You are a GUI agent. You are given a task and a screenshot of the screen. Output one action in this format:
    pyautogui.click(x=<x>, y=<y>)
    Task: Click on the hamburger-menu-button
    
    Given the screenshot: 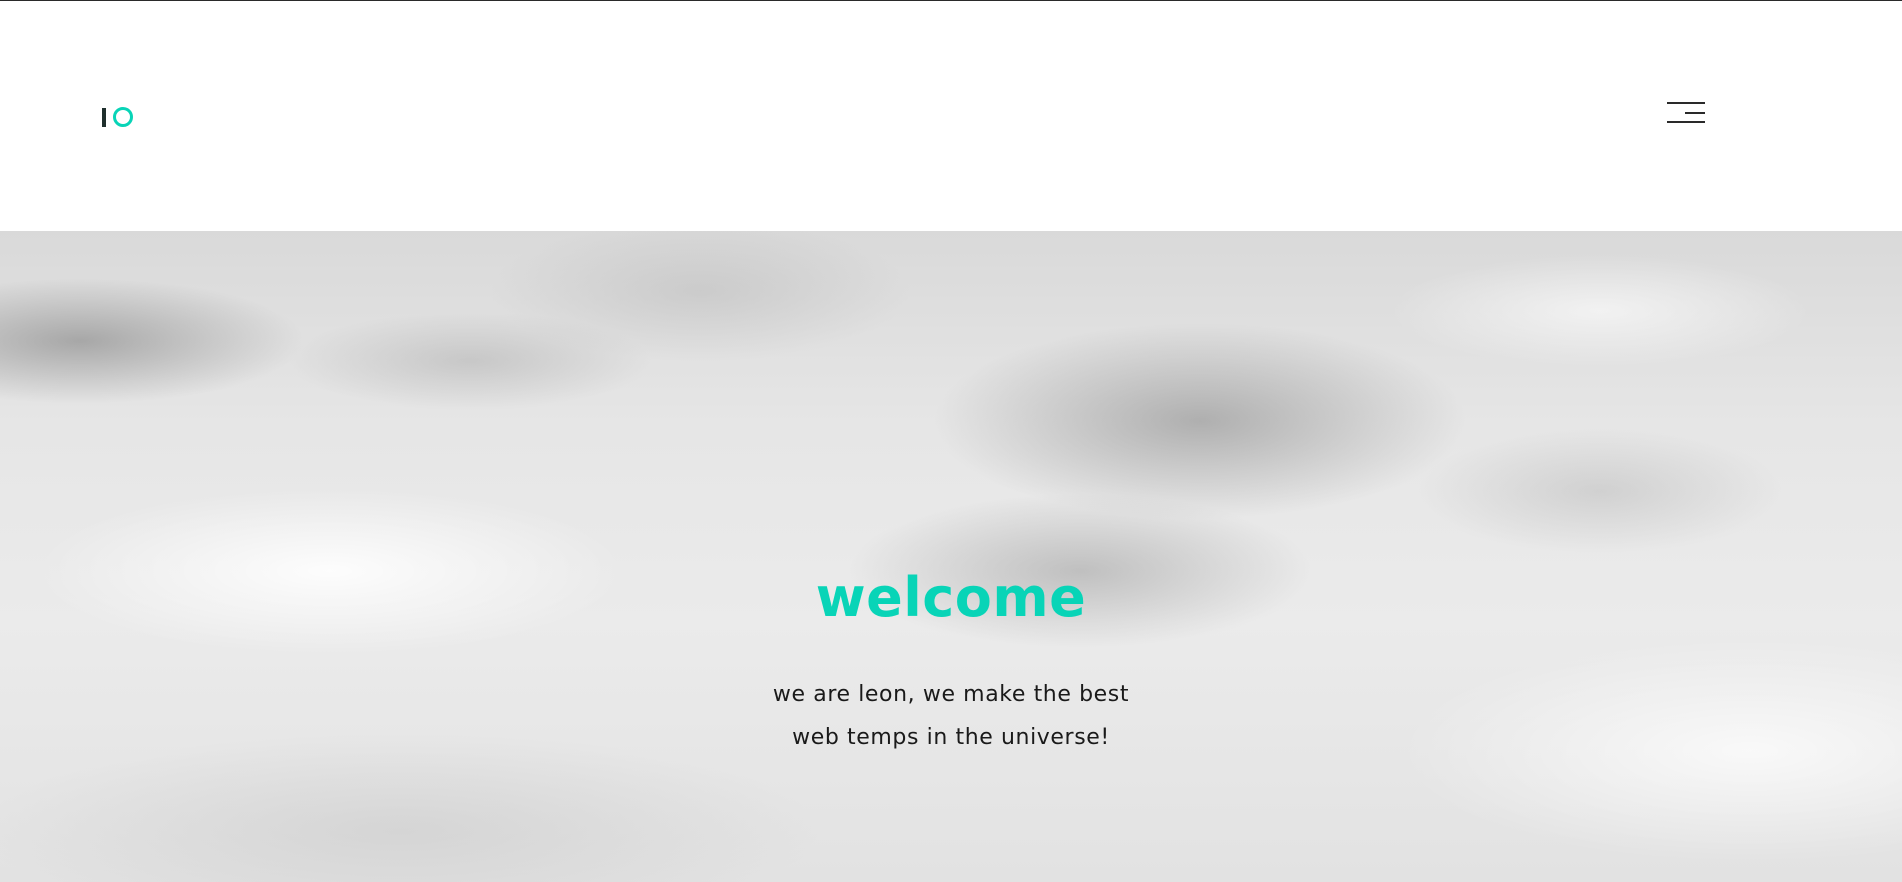 What is the action you would take?
    pyautogui.click(x=1685, y=113)
    